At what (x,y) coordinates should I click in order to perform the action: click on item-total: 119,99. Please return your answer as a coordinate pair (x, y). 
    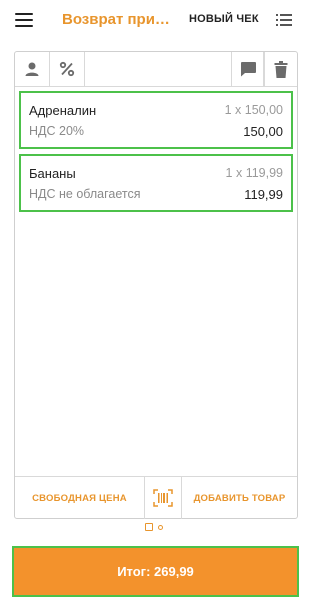
    Looking at the image, I should click on (263, 194).